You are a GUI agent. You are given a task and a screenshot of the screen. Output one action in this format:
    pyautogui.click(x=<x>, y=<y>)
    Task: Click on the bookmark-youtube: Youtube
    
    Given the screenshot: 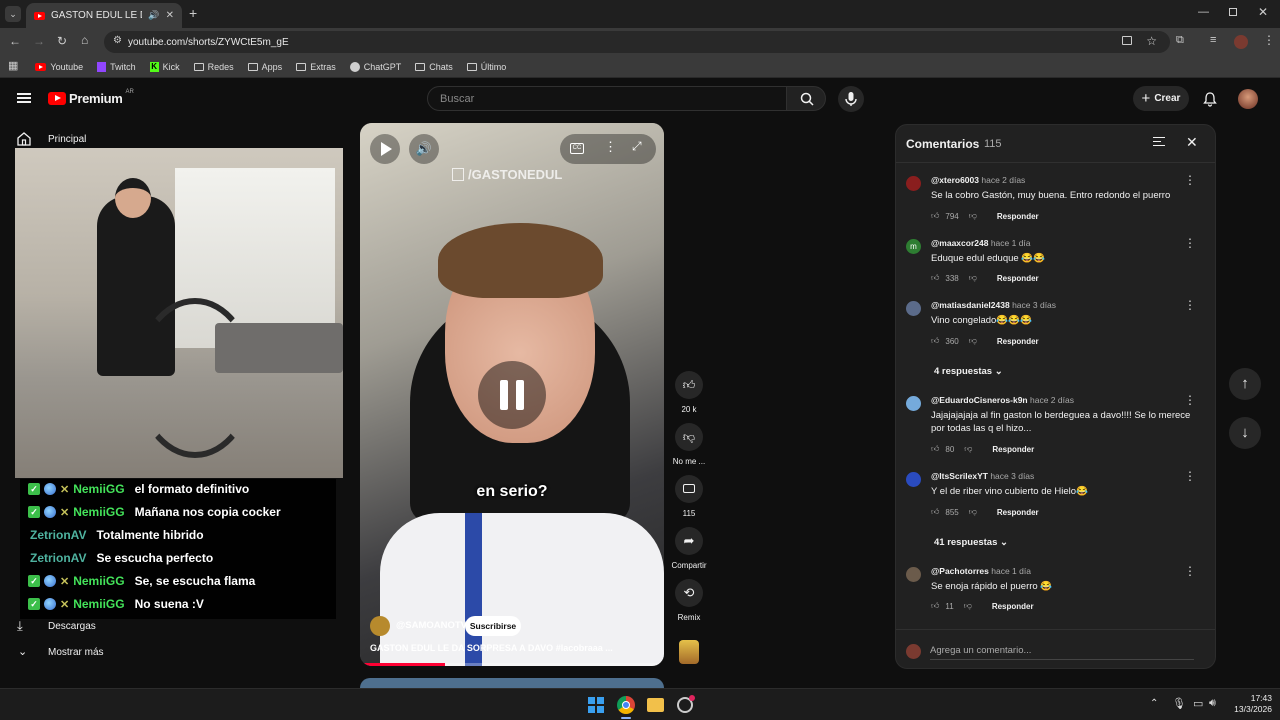 What is the action you would take?
    pyautogui.click(x=59, y=67)
    